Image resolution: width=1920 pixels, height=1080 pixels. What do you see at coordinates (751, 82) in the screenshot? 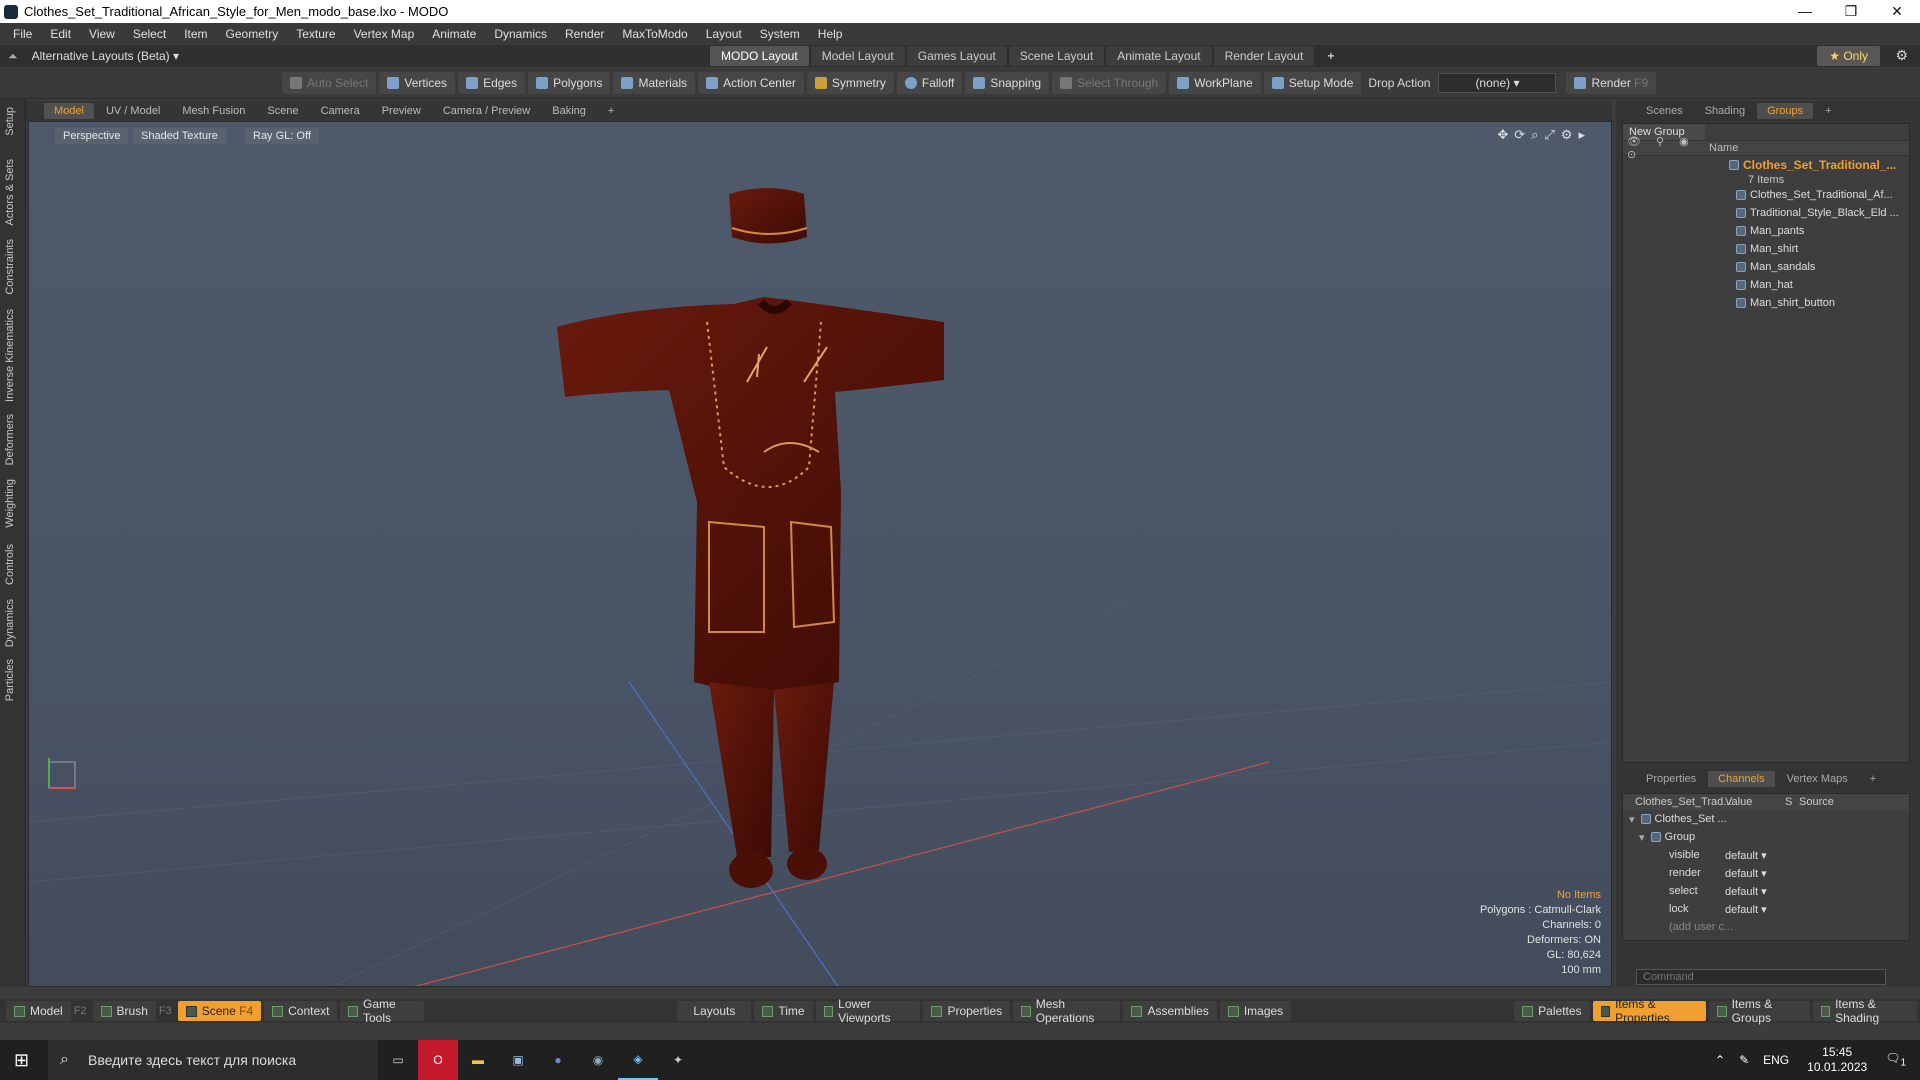
I see `action-center-button: Action Center` at bounding box center [751, 82].